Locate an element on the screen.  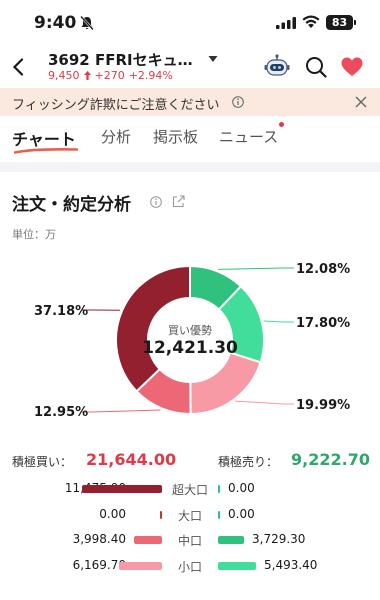
section-title: 注文・約定分析 is located at coordinates (71, 205).